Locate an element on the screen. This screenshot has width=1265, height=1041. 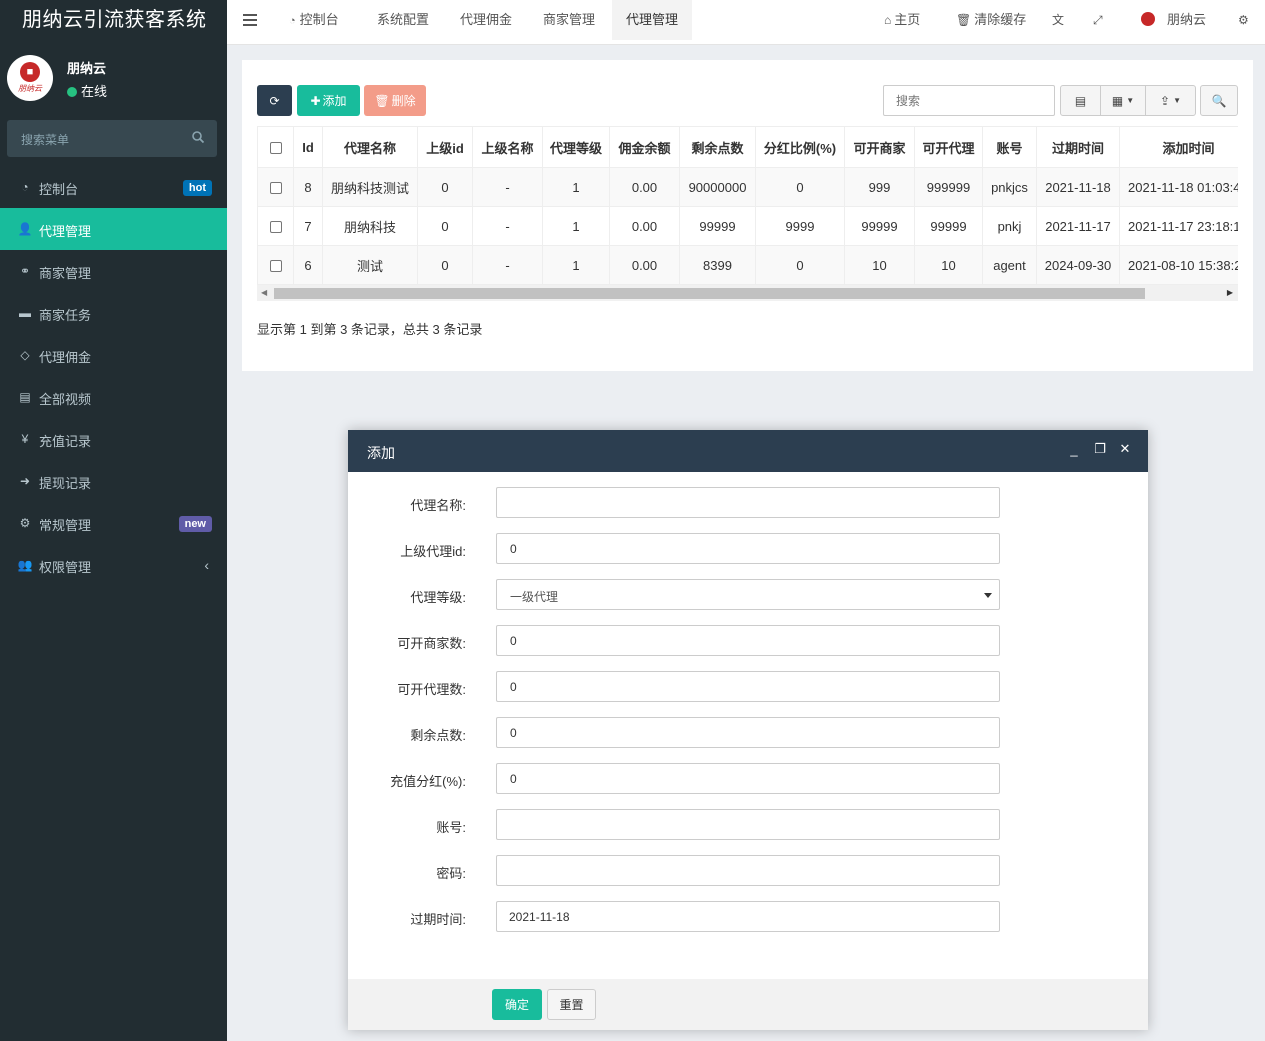
agent-quota-field is located at coordinates (748, 686).